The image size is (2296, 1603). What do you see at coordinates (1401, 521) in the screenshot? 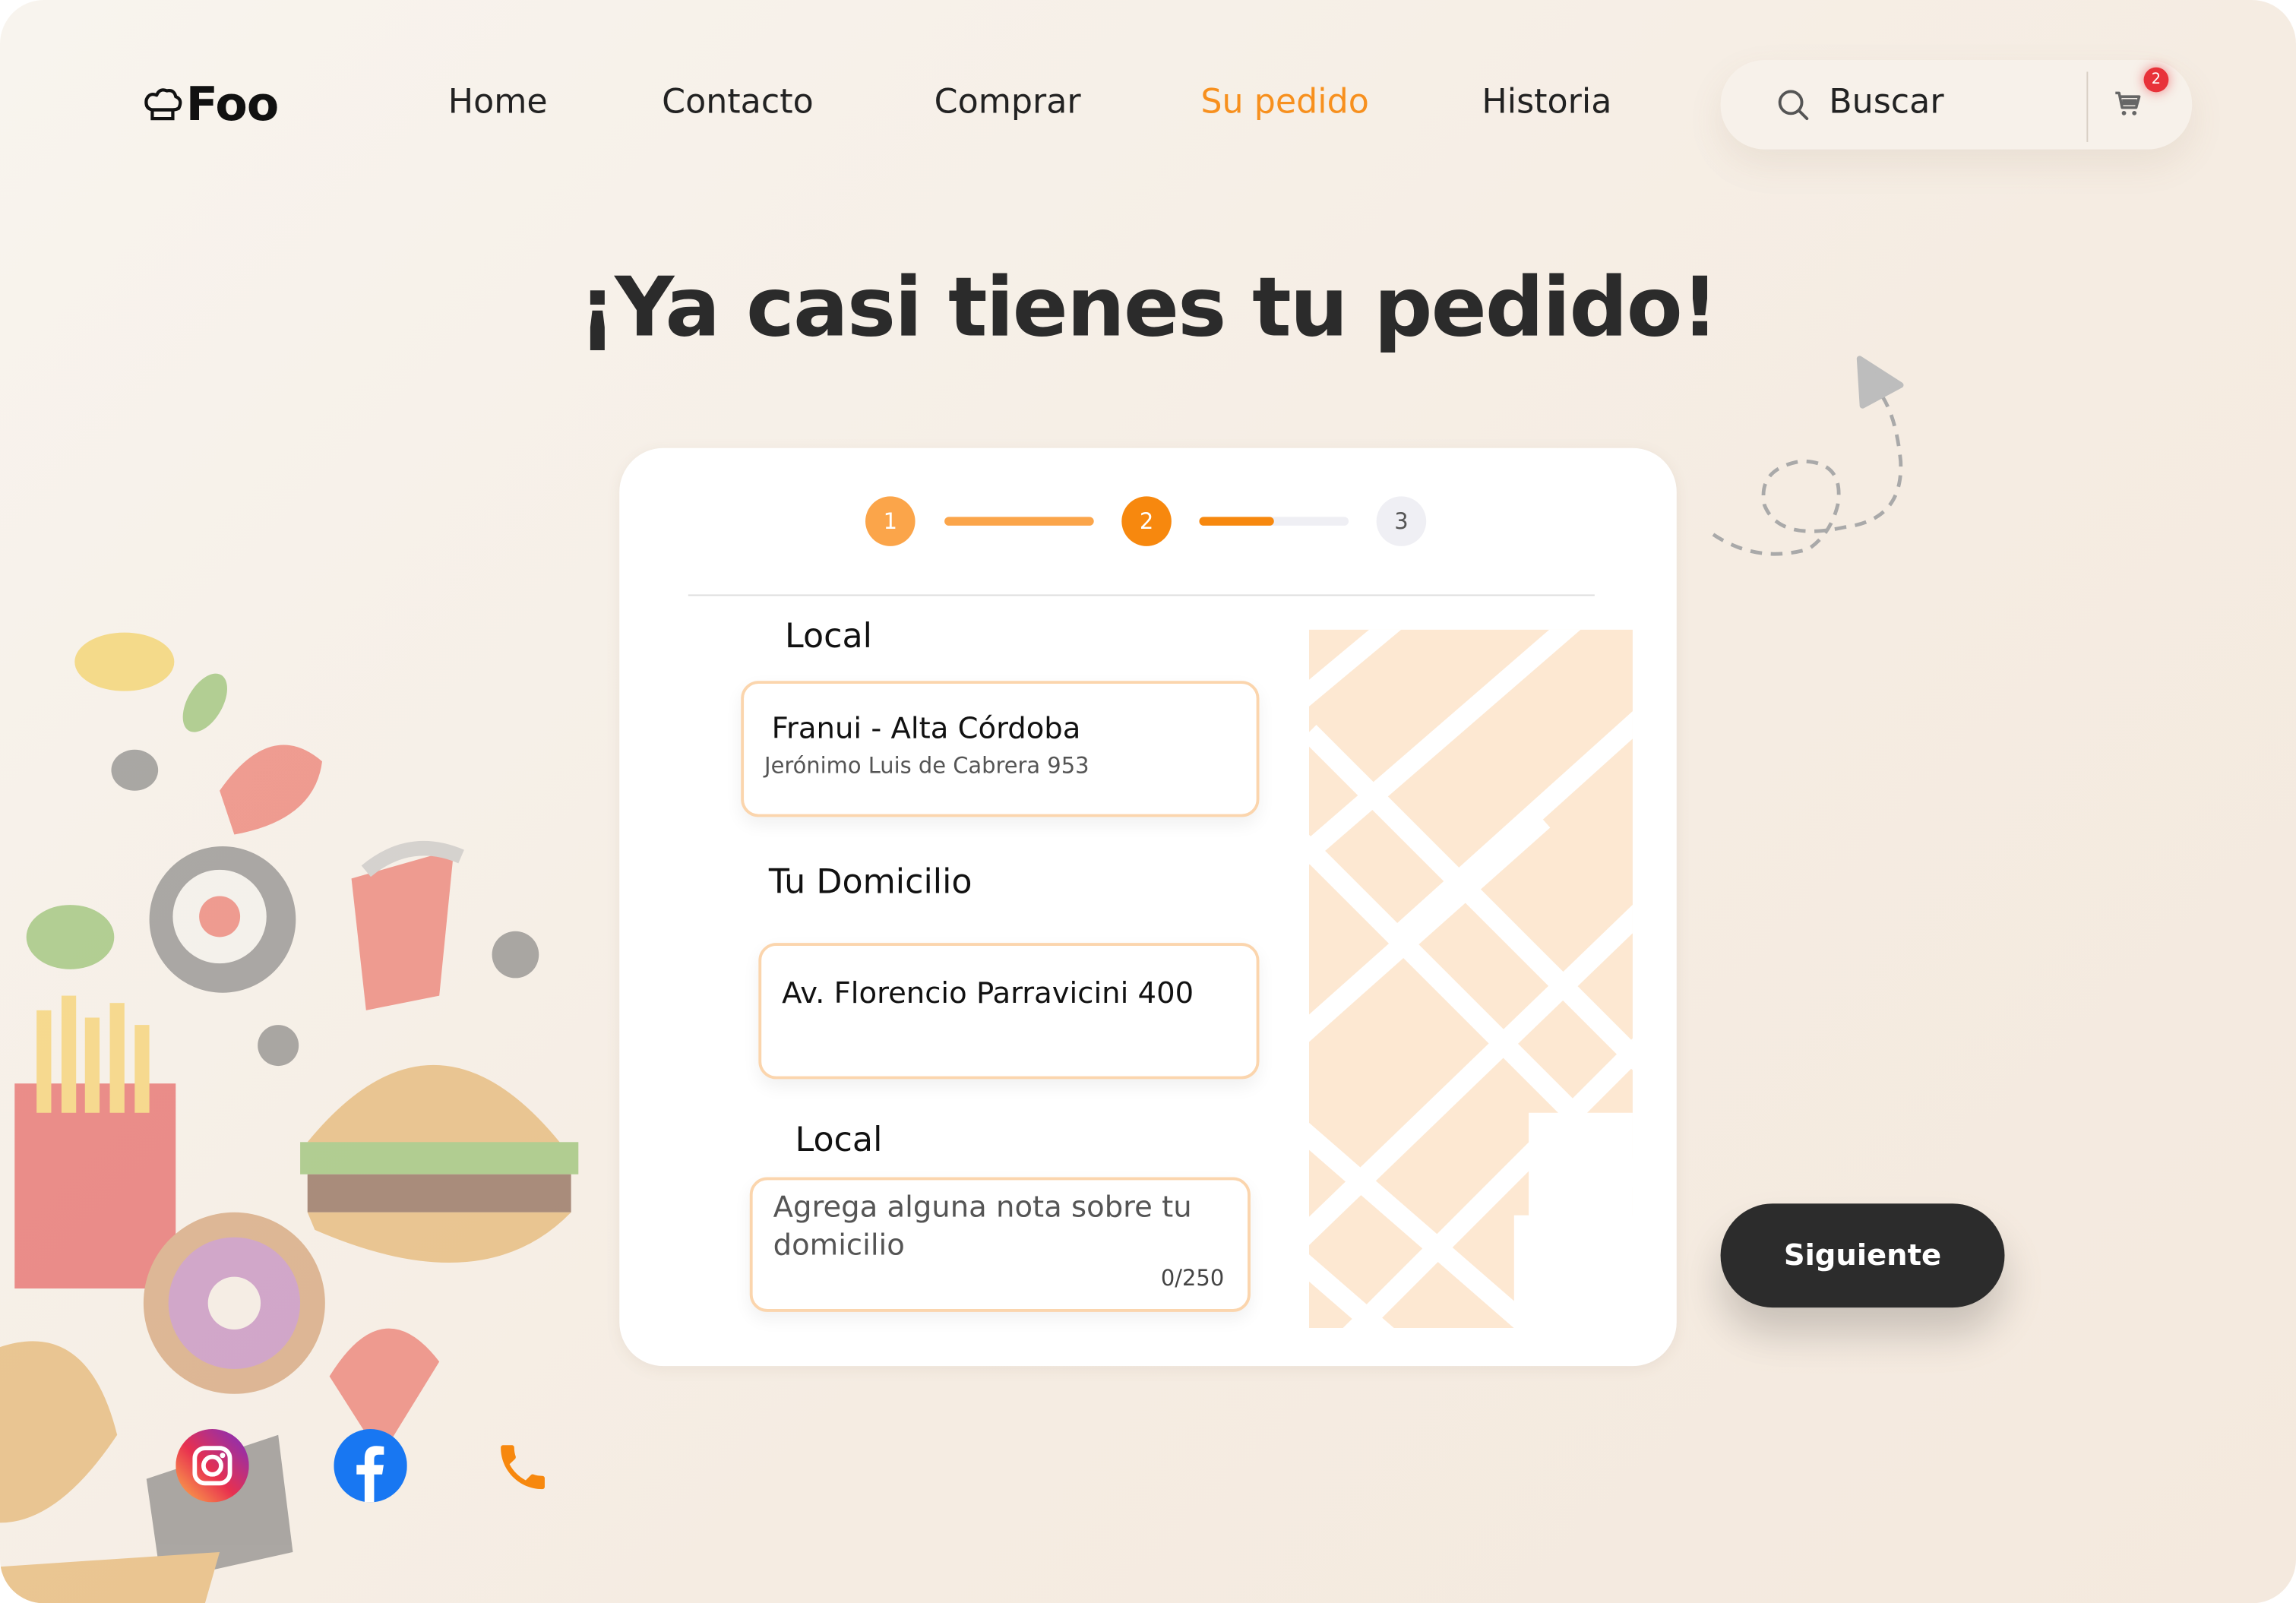
I see `step-3: 3` at bounding box center [1401, 521].